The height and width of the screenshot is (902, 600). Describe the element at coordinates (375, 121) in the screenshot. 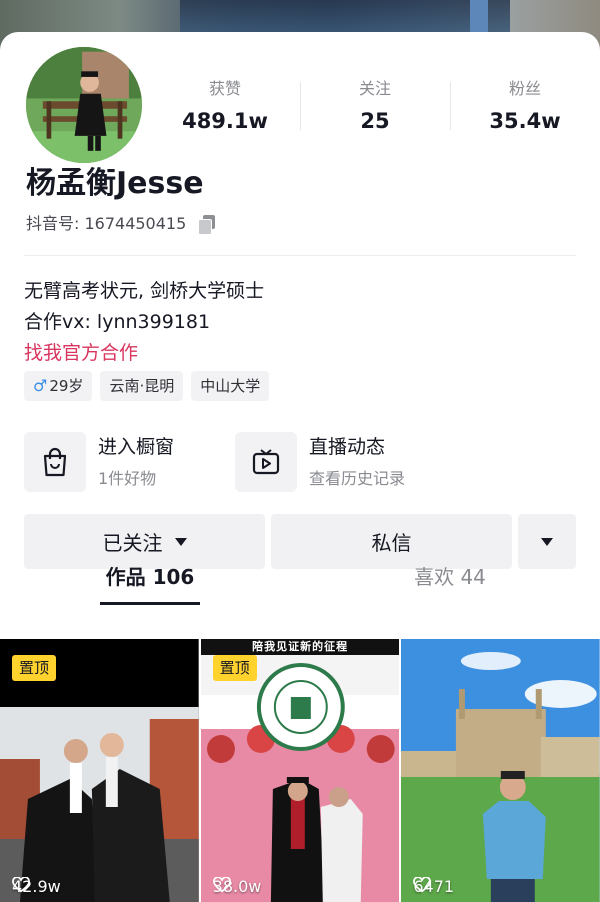

I see `stat-value: 25` at that location.